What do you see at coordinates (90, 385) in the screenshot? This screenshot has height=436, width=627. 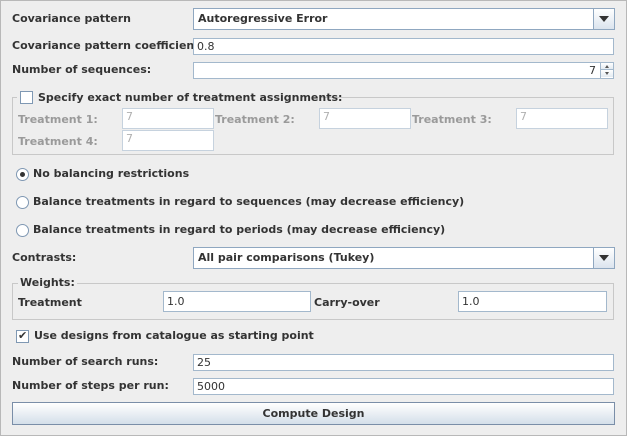 I see `steps-per-run-label: Number of steps per run:` at bounding box center [90, 385].